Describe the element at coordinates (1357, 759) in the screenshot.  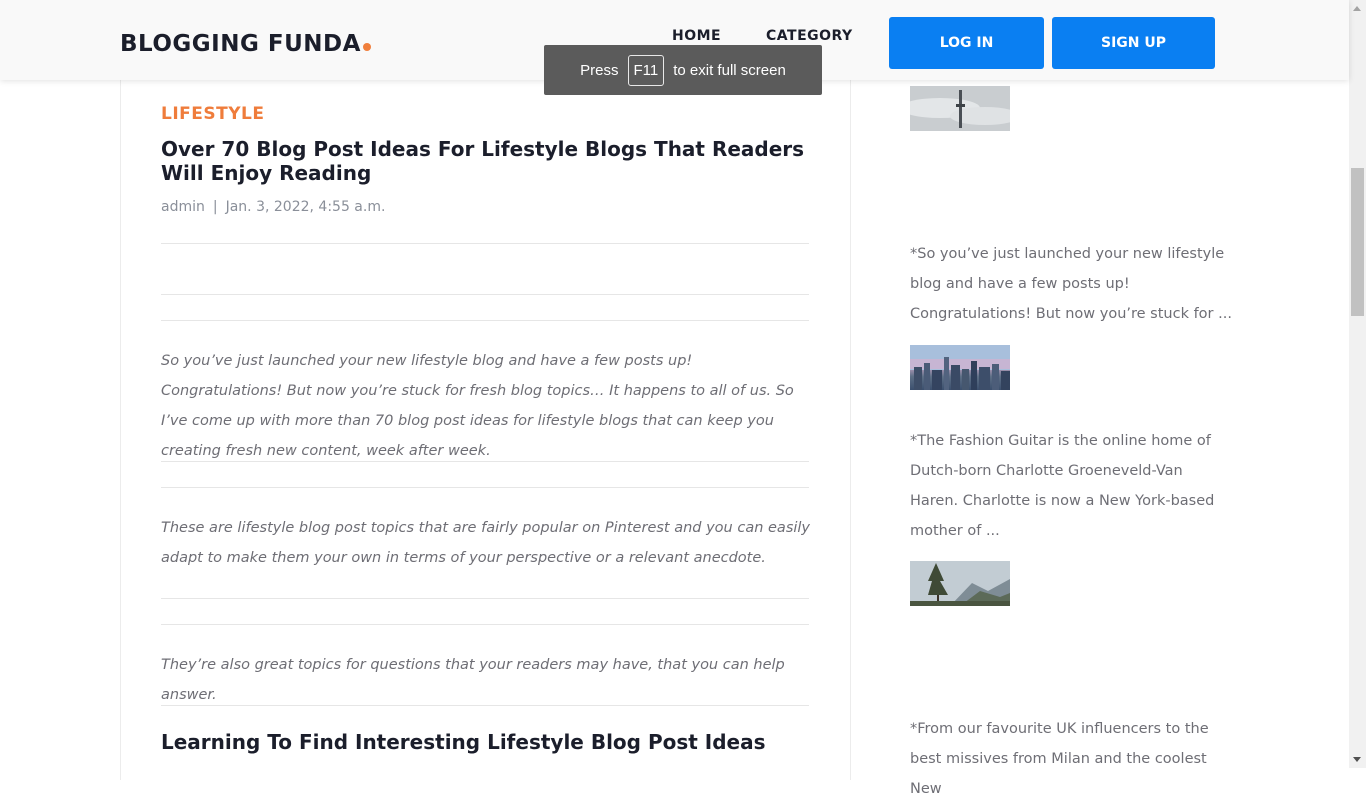
I see `scroll-down-arrow-icon` at that location.